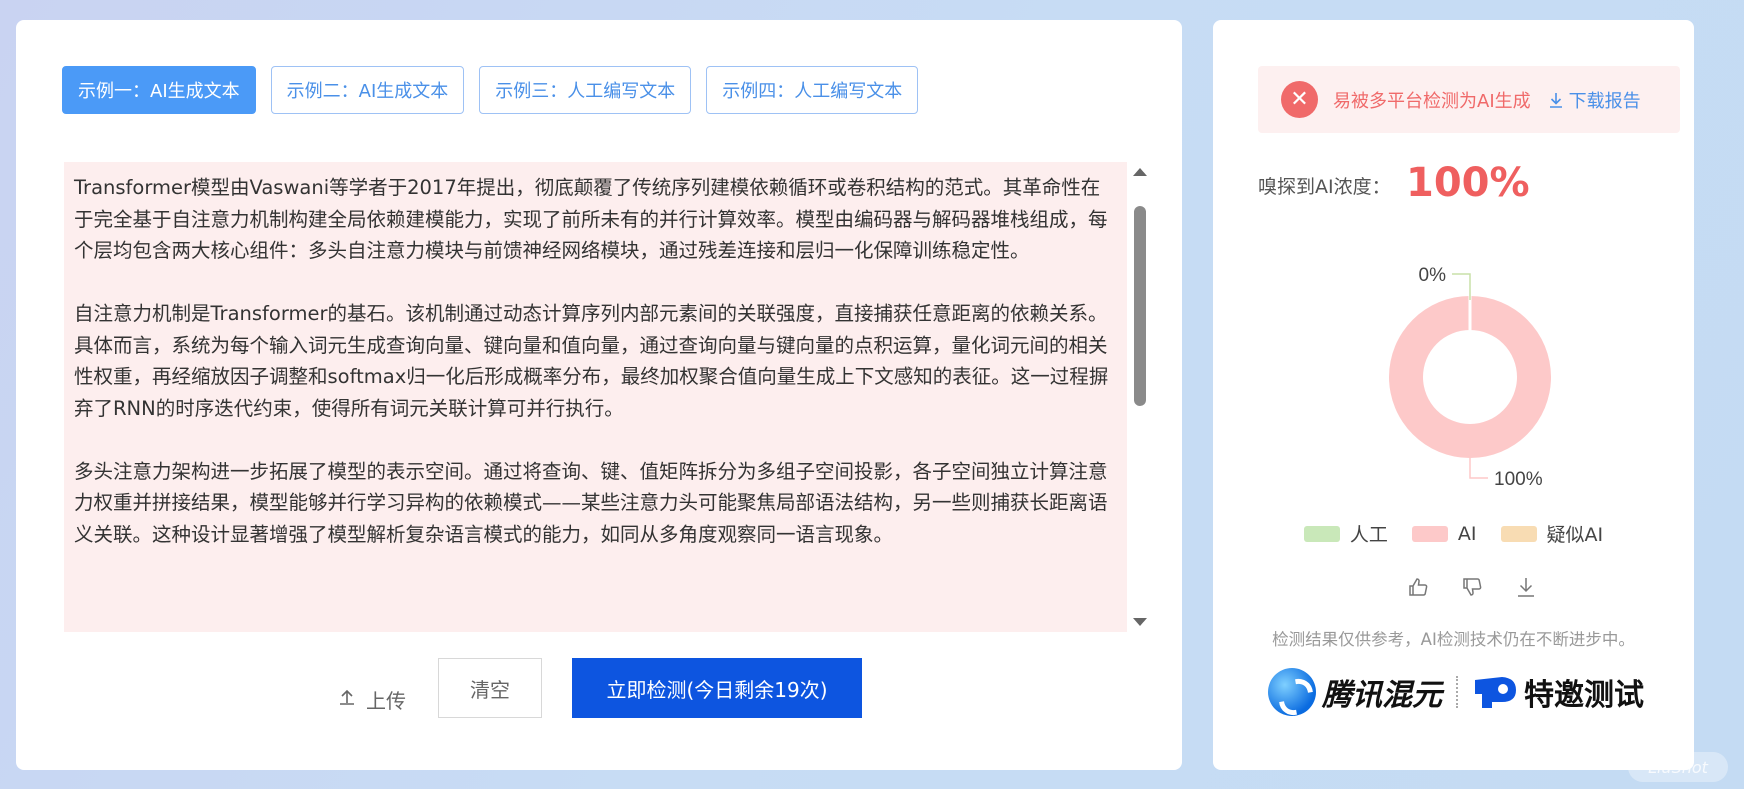 The image size is (1744, 789). I want to click on legend-item-human: 人工, so click(1345, 533).